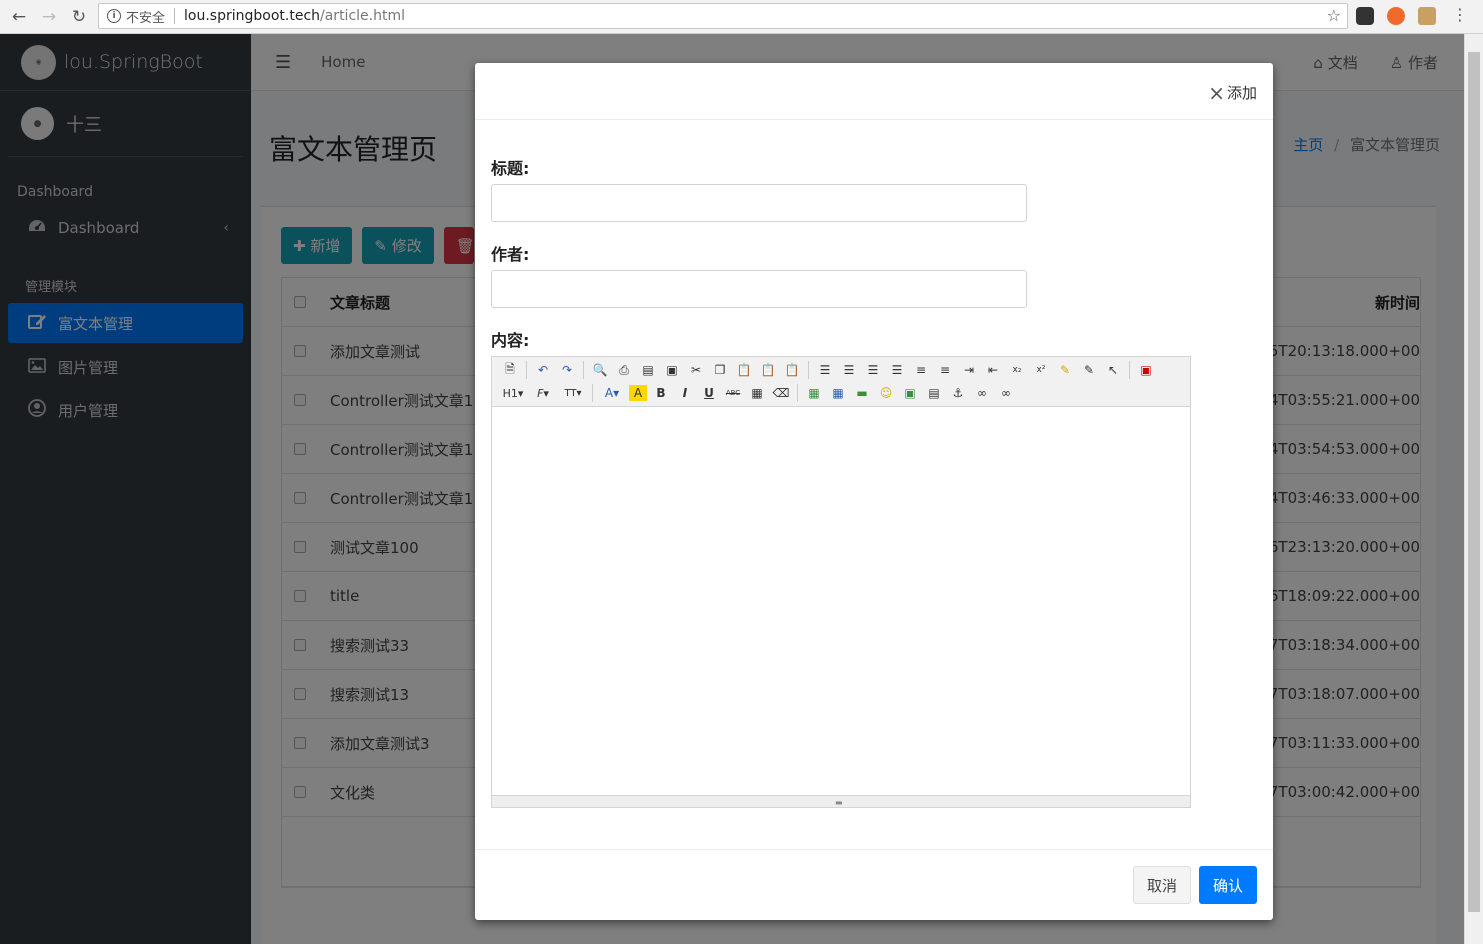 The width and height of the screenshot is (1483, 944). What do you see at coordinates (849, 370) in the screenshot?
I see `align-center-icon: ☰` at bounding box center [849, 370].